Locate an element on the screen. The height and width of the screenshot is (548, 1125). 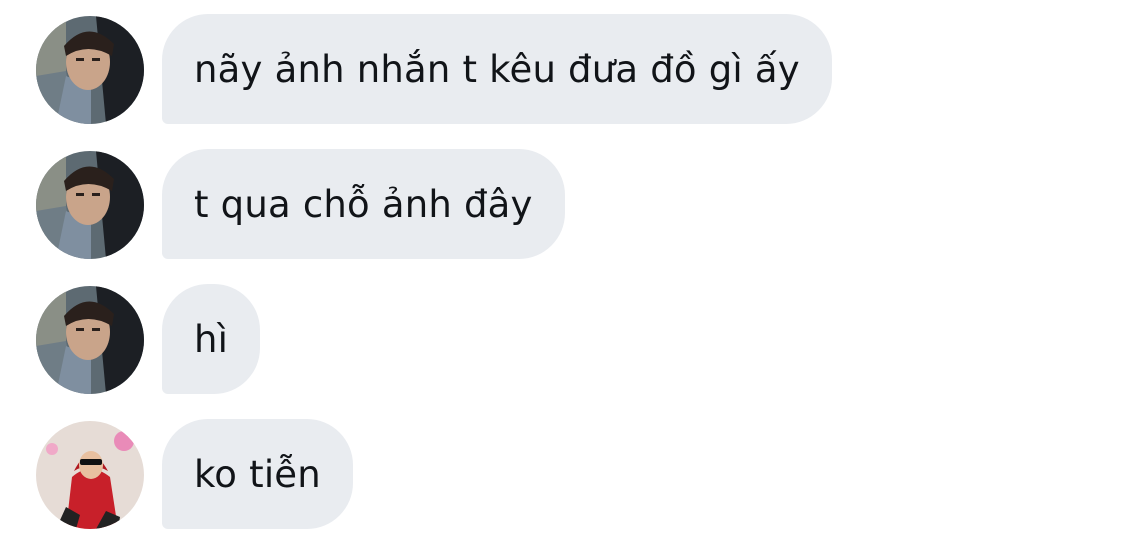
message-text: ko tiễn is located at coordinates (257, 474).